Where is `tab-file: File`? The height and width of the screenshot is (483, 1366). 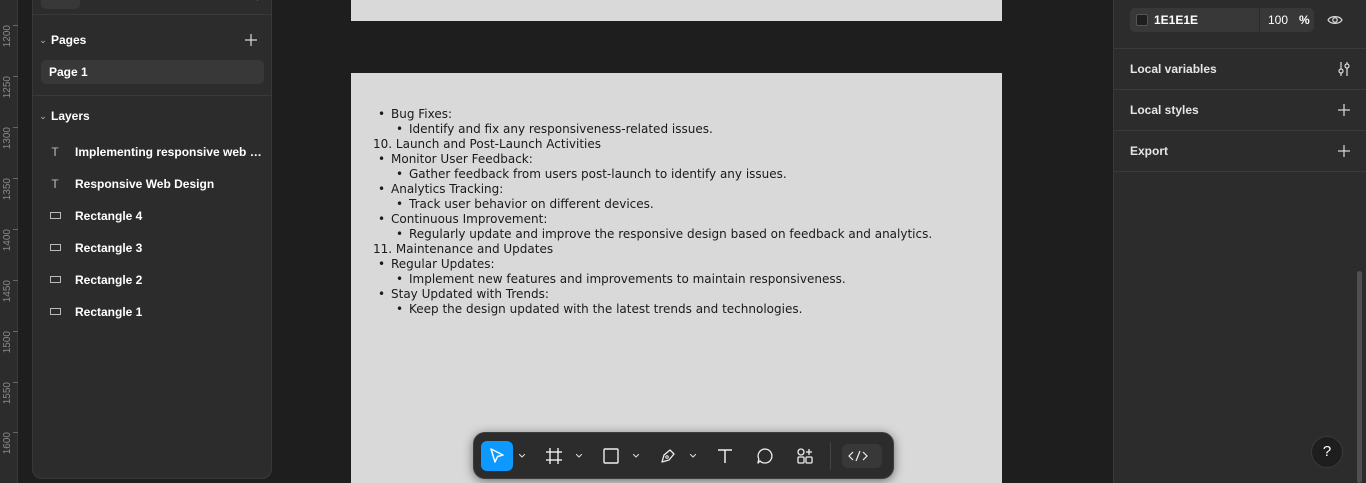 tab-file: File is located at coordinates (61, 4).